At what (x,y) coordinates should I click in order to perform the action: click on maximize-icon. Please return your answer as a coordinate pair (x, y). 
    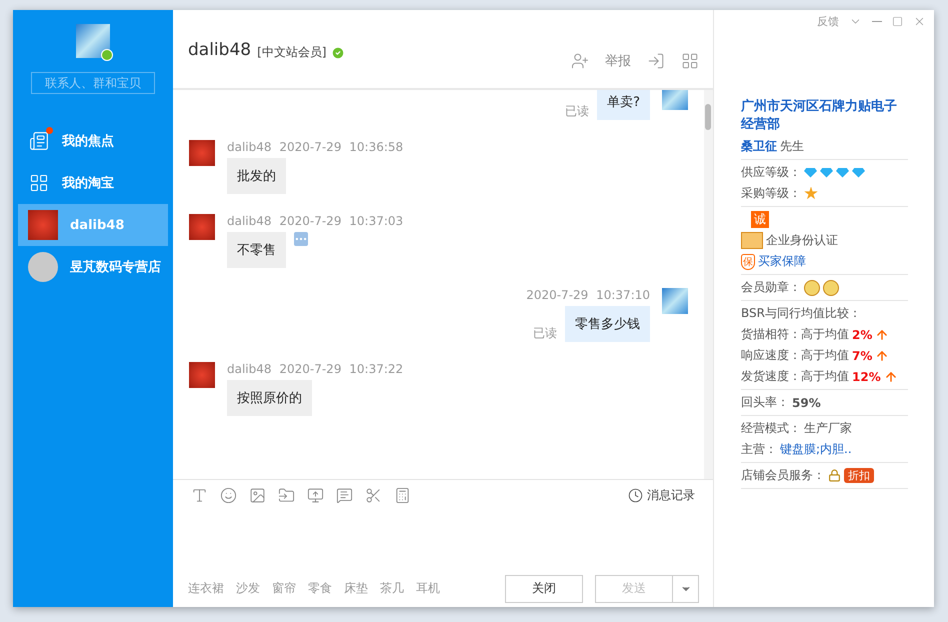
    Looking at the image, I should click on (897, 21).